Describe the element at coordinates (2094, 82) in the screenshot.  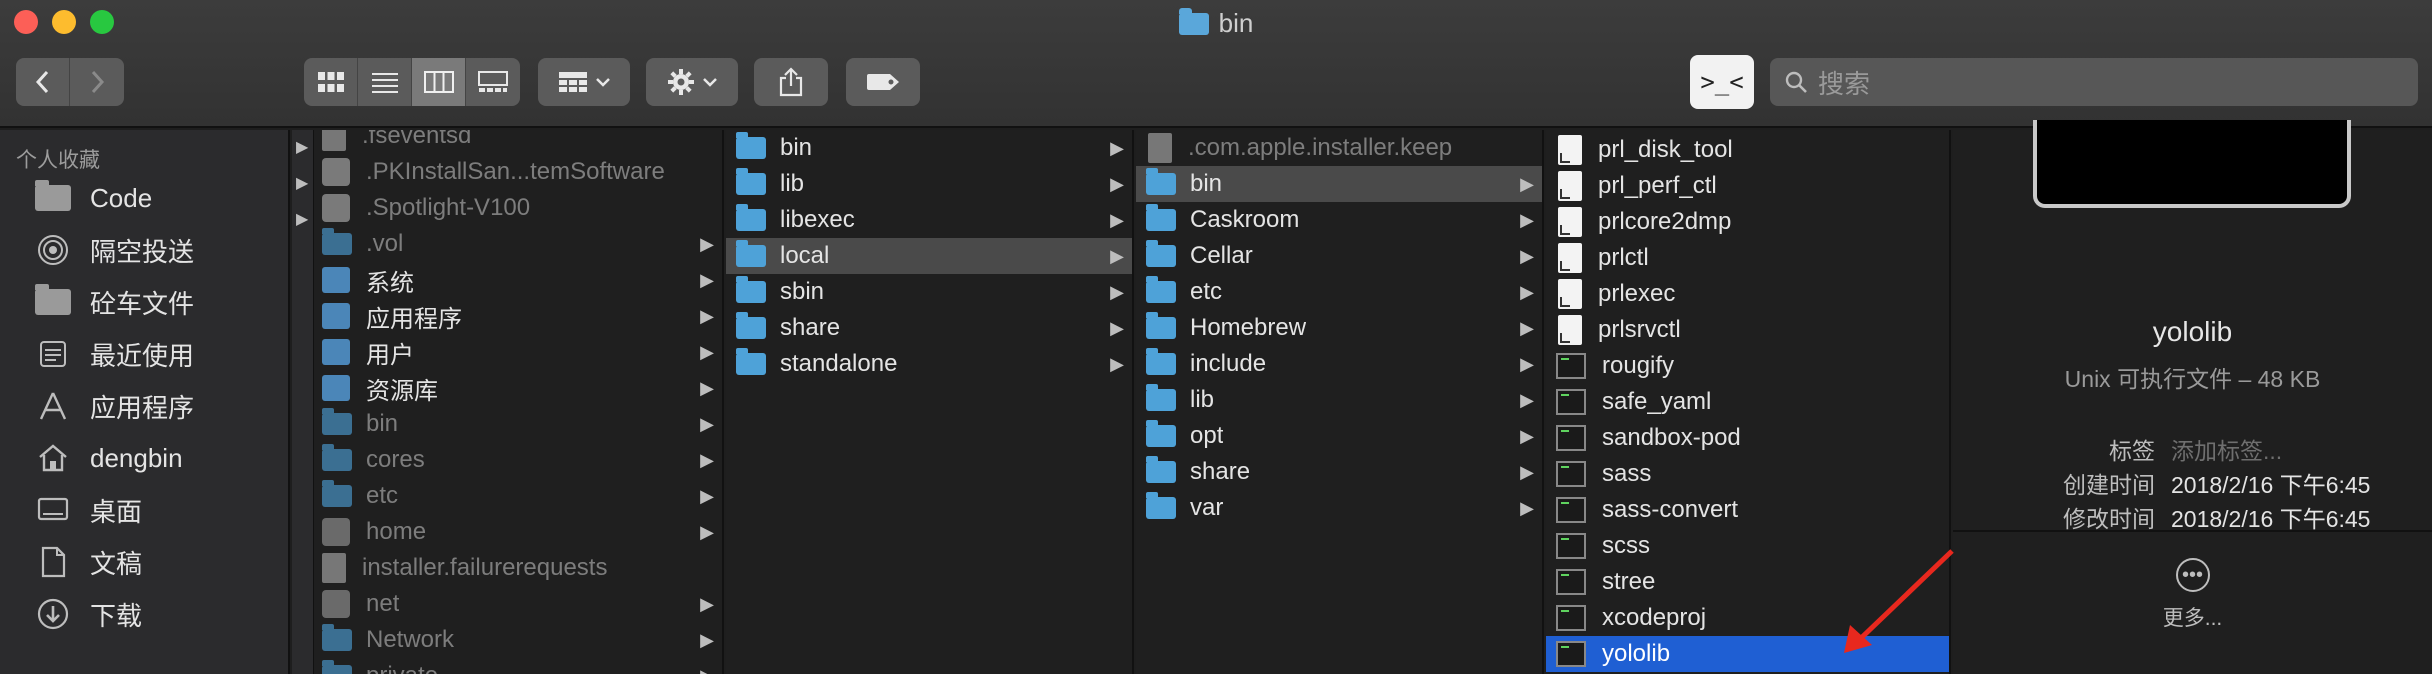
I see `search-field: 搜索` at that location.